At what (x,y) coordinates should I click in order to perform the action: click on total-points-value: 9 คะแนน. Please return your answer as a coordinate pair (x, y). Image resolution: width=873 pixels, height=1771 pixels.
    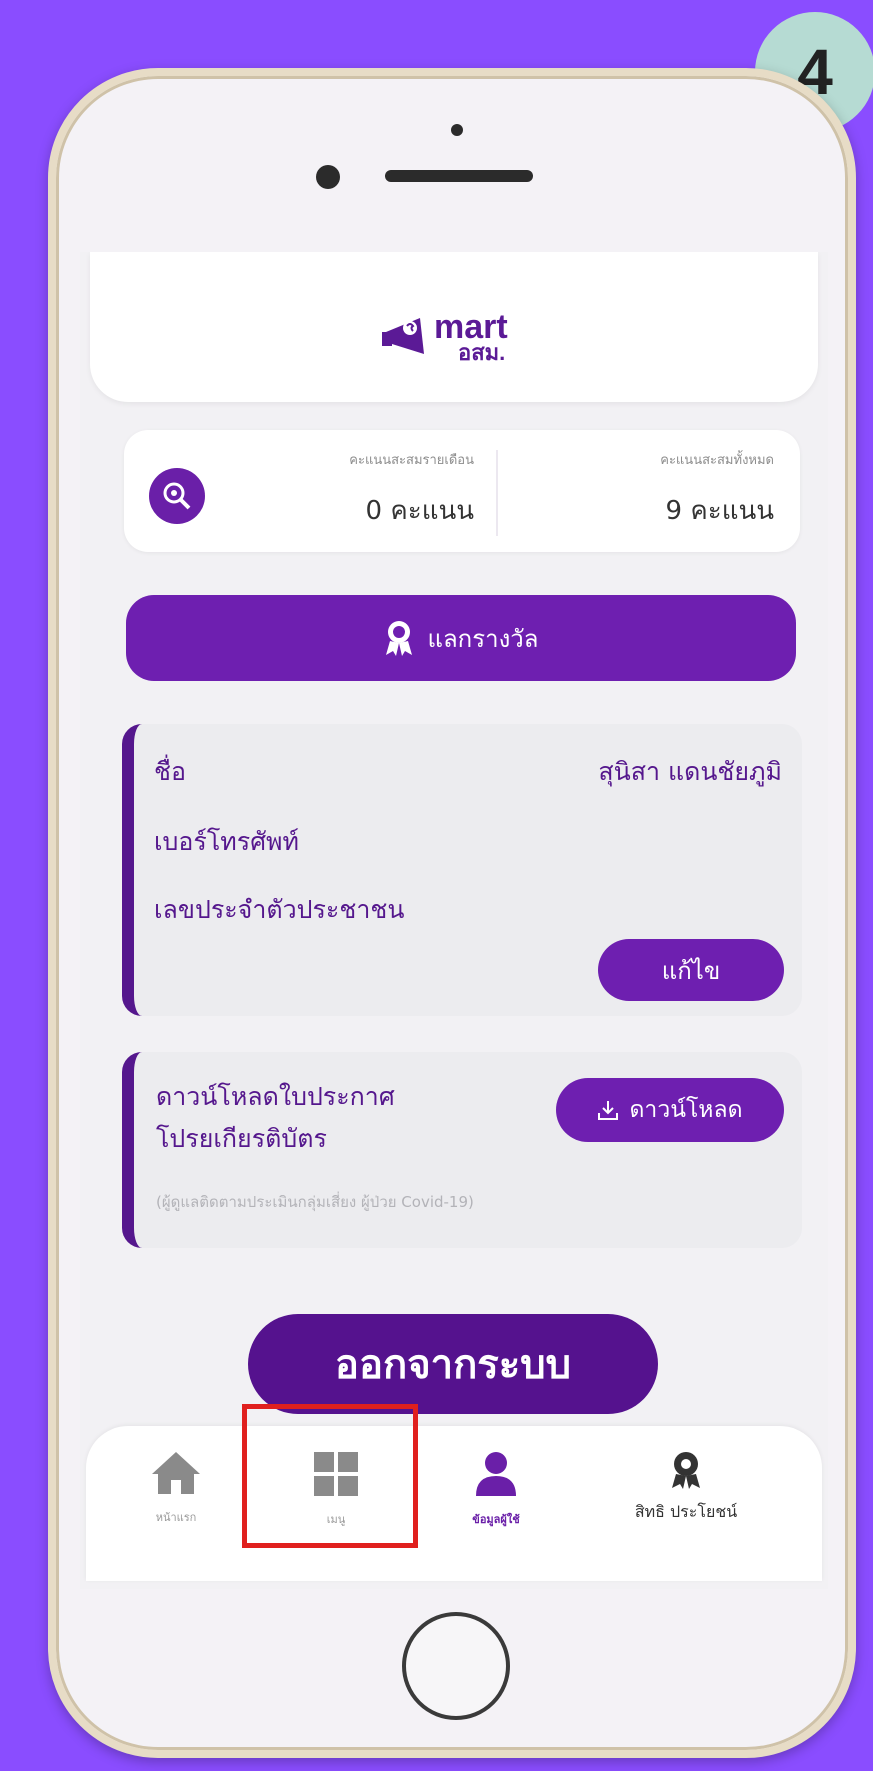
    Looking at the image, I should click on (719, 511).